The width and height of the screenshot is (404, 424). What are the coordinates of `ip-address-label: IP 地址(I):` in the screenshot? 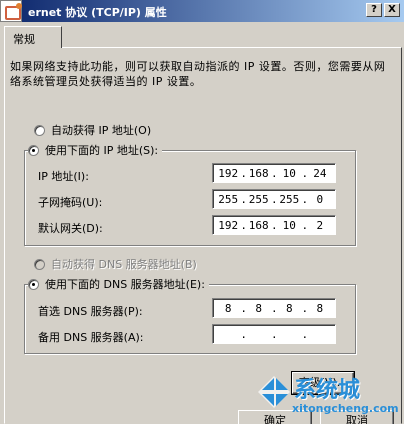 It's located at (63, 176).